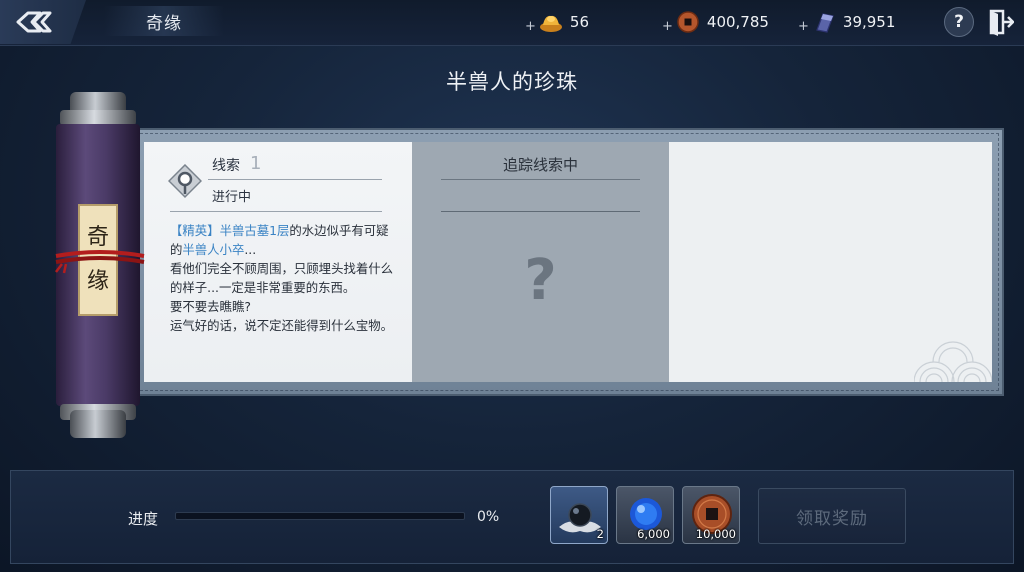 The height and width of the screenshot is (572, 1024). I want to click on reward-item-pearl: 2, so click(579, 515).